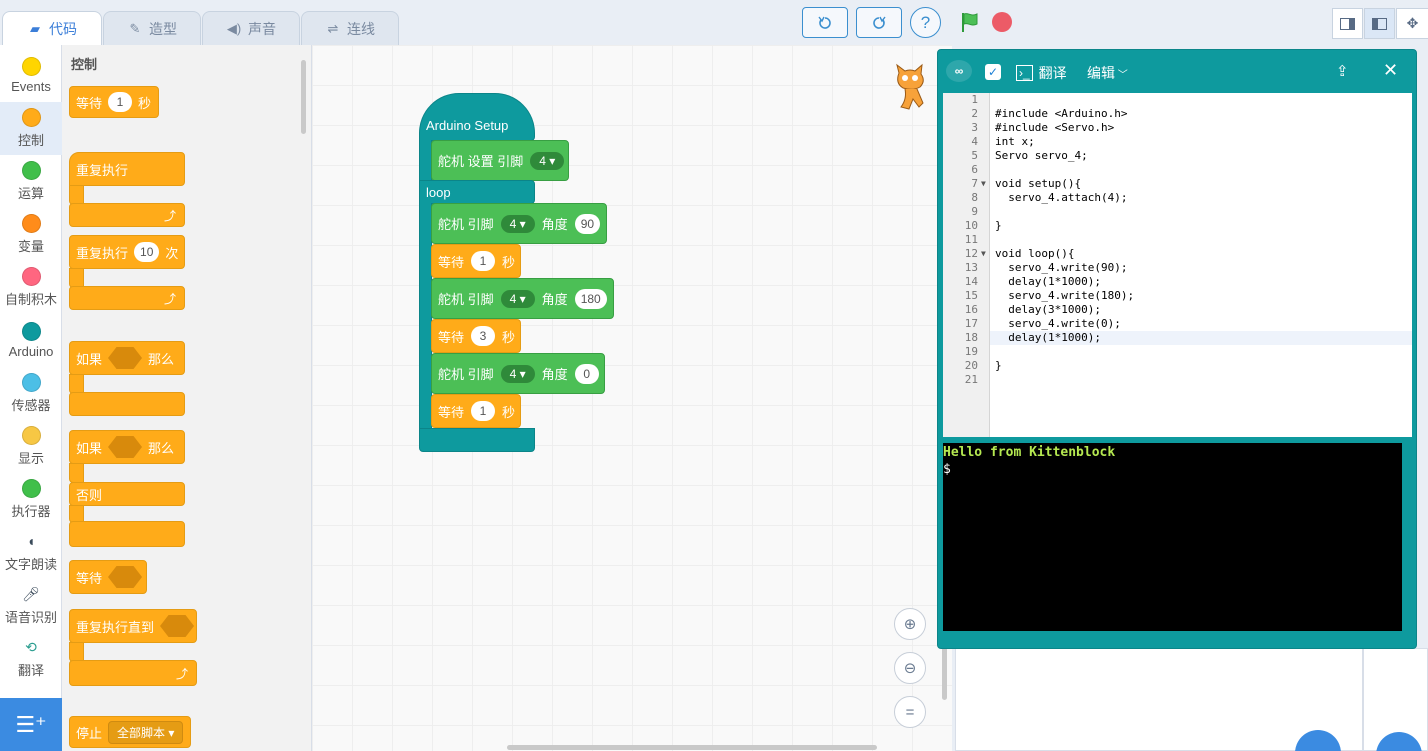  Describe the element at coordinates (31, 435) in the screenshot. I see `display-dot-icon` at that location.